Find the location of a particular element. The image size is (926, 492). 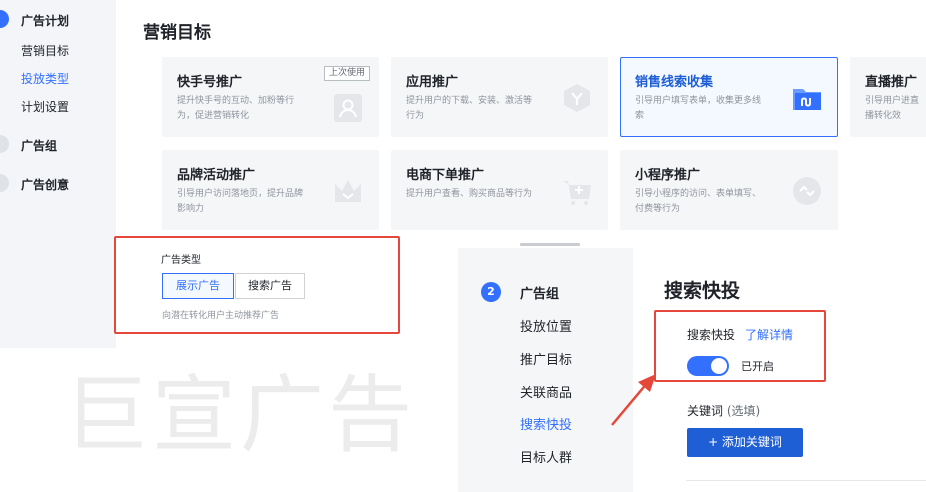

keyword-label-text: 关键词 is located at coordinates (705, 411).